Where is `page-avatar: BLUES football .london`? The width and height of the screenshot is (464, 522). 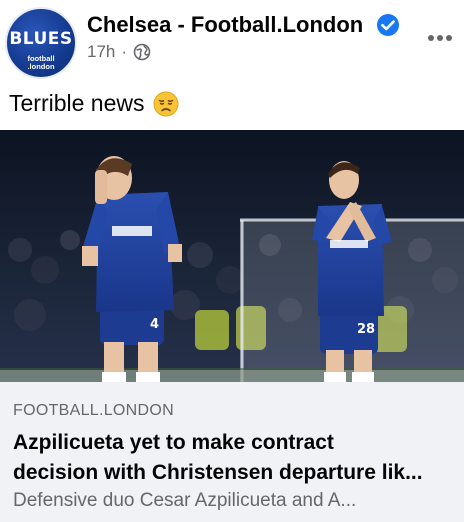
page-avatar: BLUES football .london is located at coordinates (41, 43).